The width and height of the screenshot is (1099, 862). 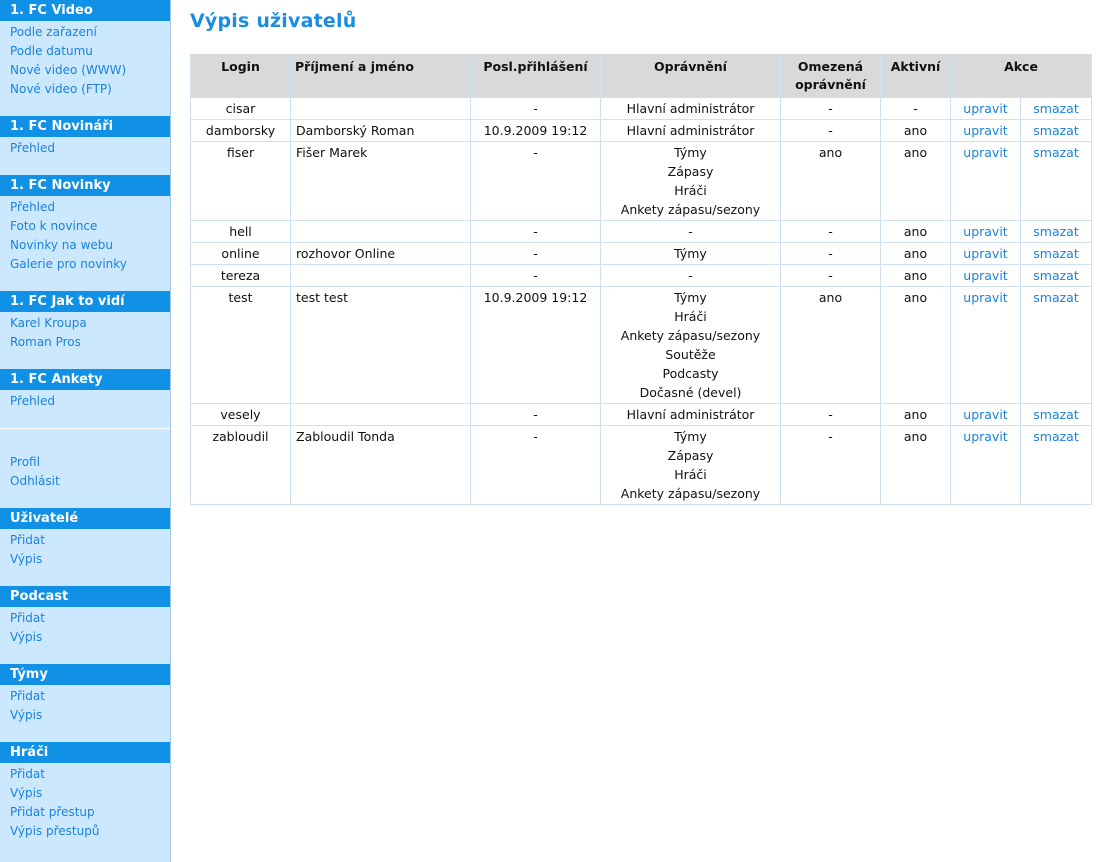 I want to click on table-row: hell - - - ano upravit smazat, so click(x=641, y=231).